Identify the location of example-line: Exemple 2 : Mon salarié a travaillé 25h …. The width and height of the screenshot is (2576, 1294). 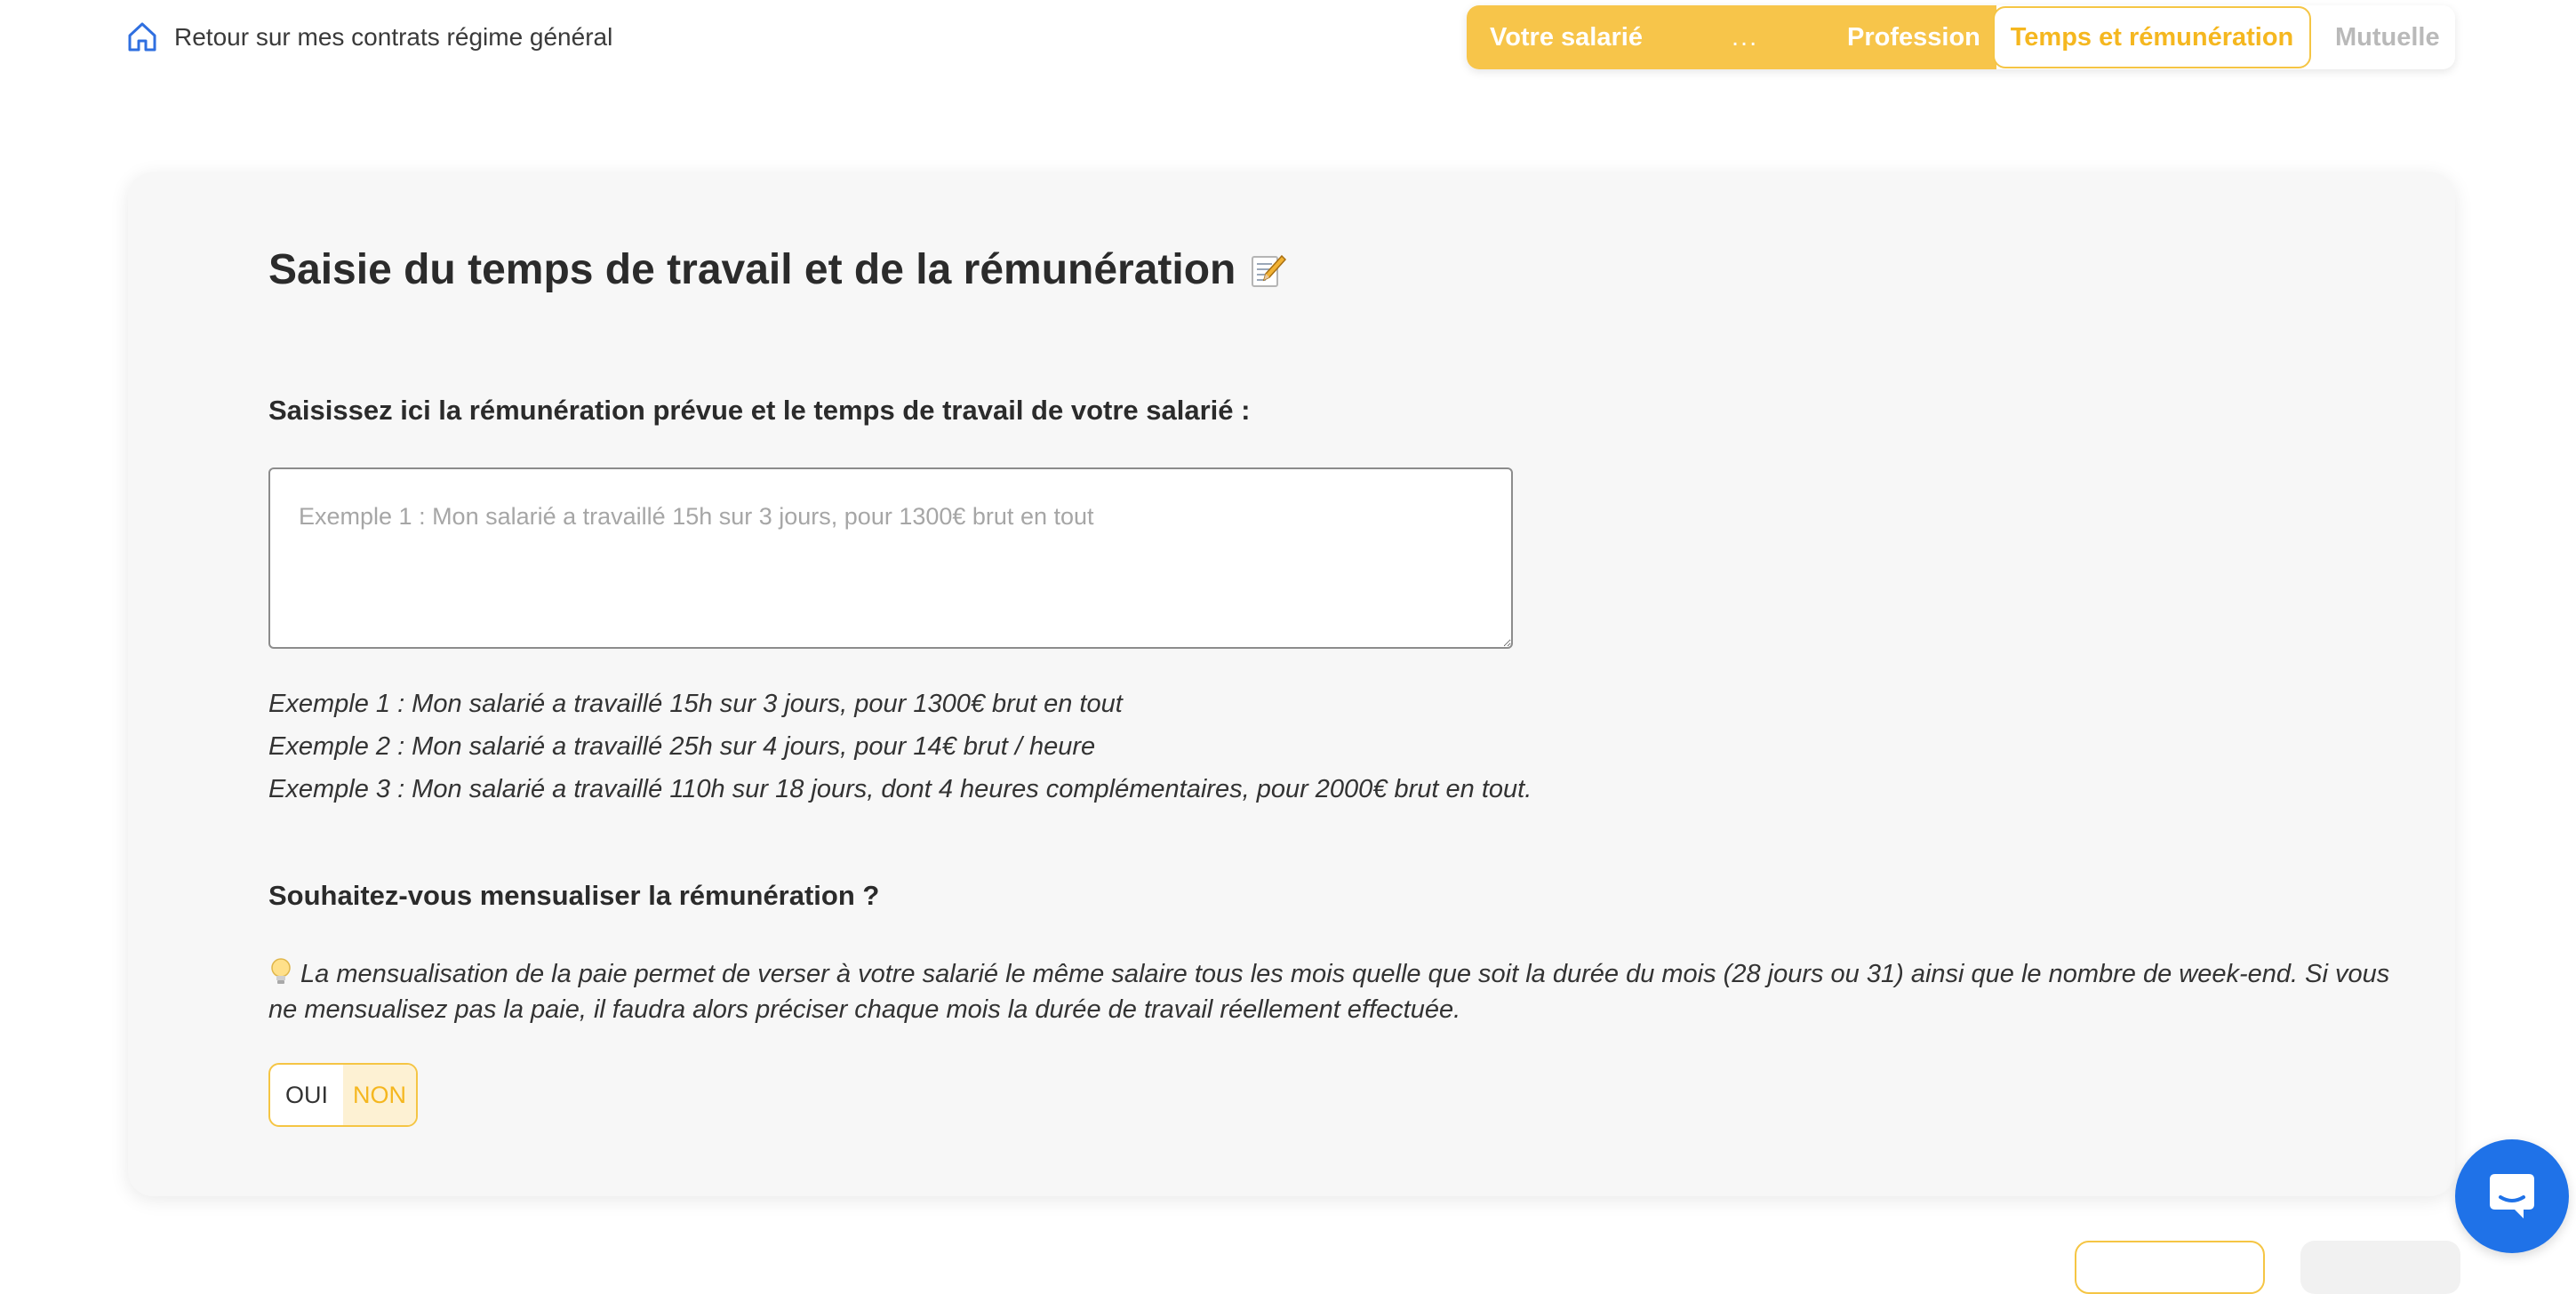
(682, 746).